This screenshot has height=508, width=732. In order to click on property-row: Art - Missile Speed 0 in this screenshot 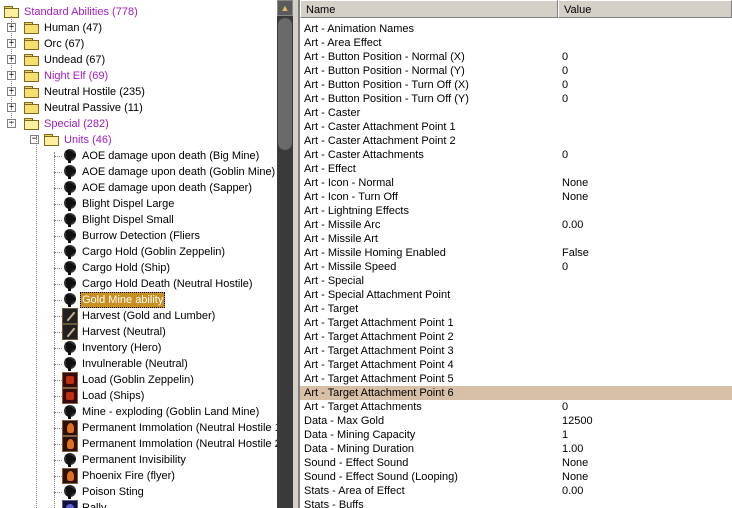, I will do `click(516, 267)`.